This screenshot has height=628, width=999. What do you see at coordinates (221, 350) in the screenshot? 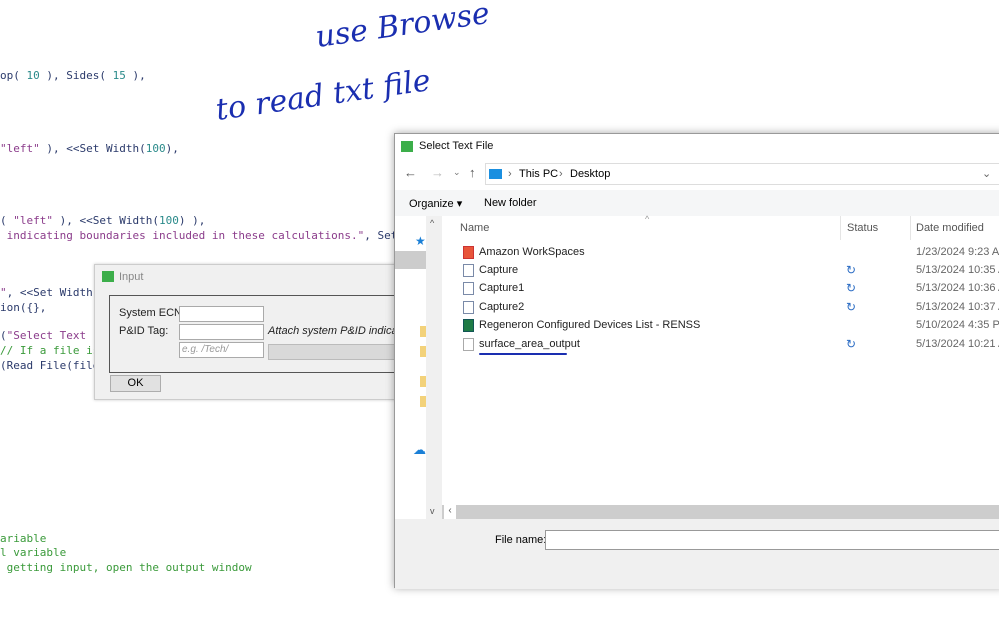
I see `path-input: e.g. /Tech/` at bounding box center [221, 350].